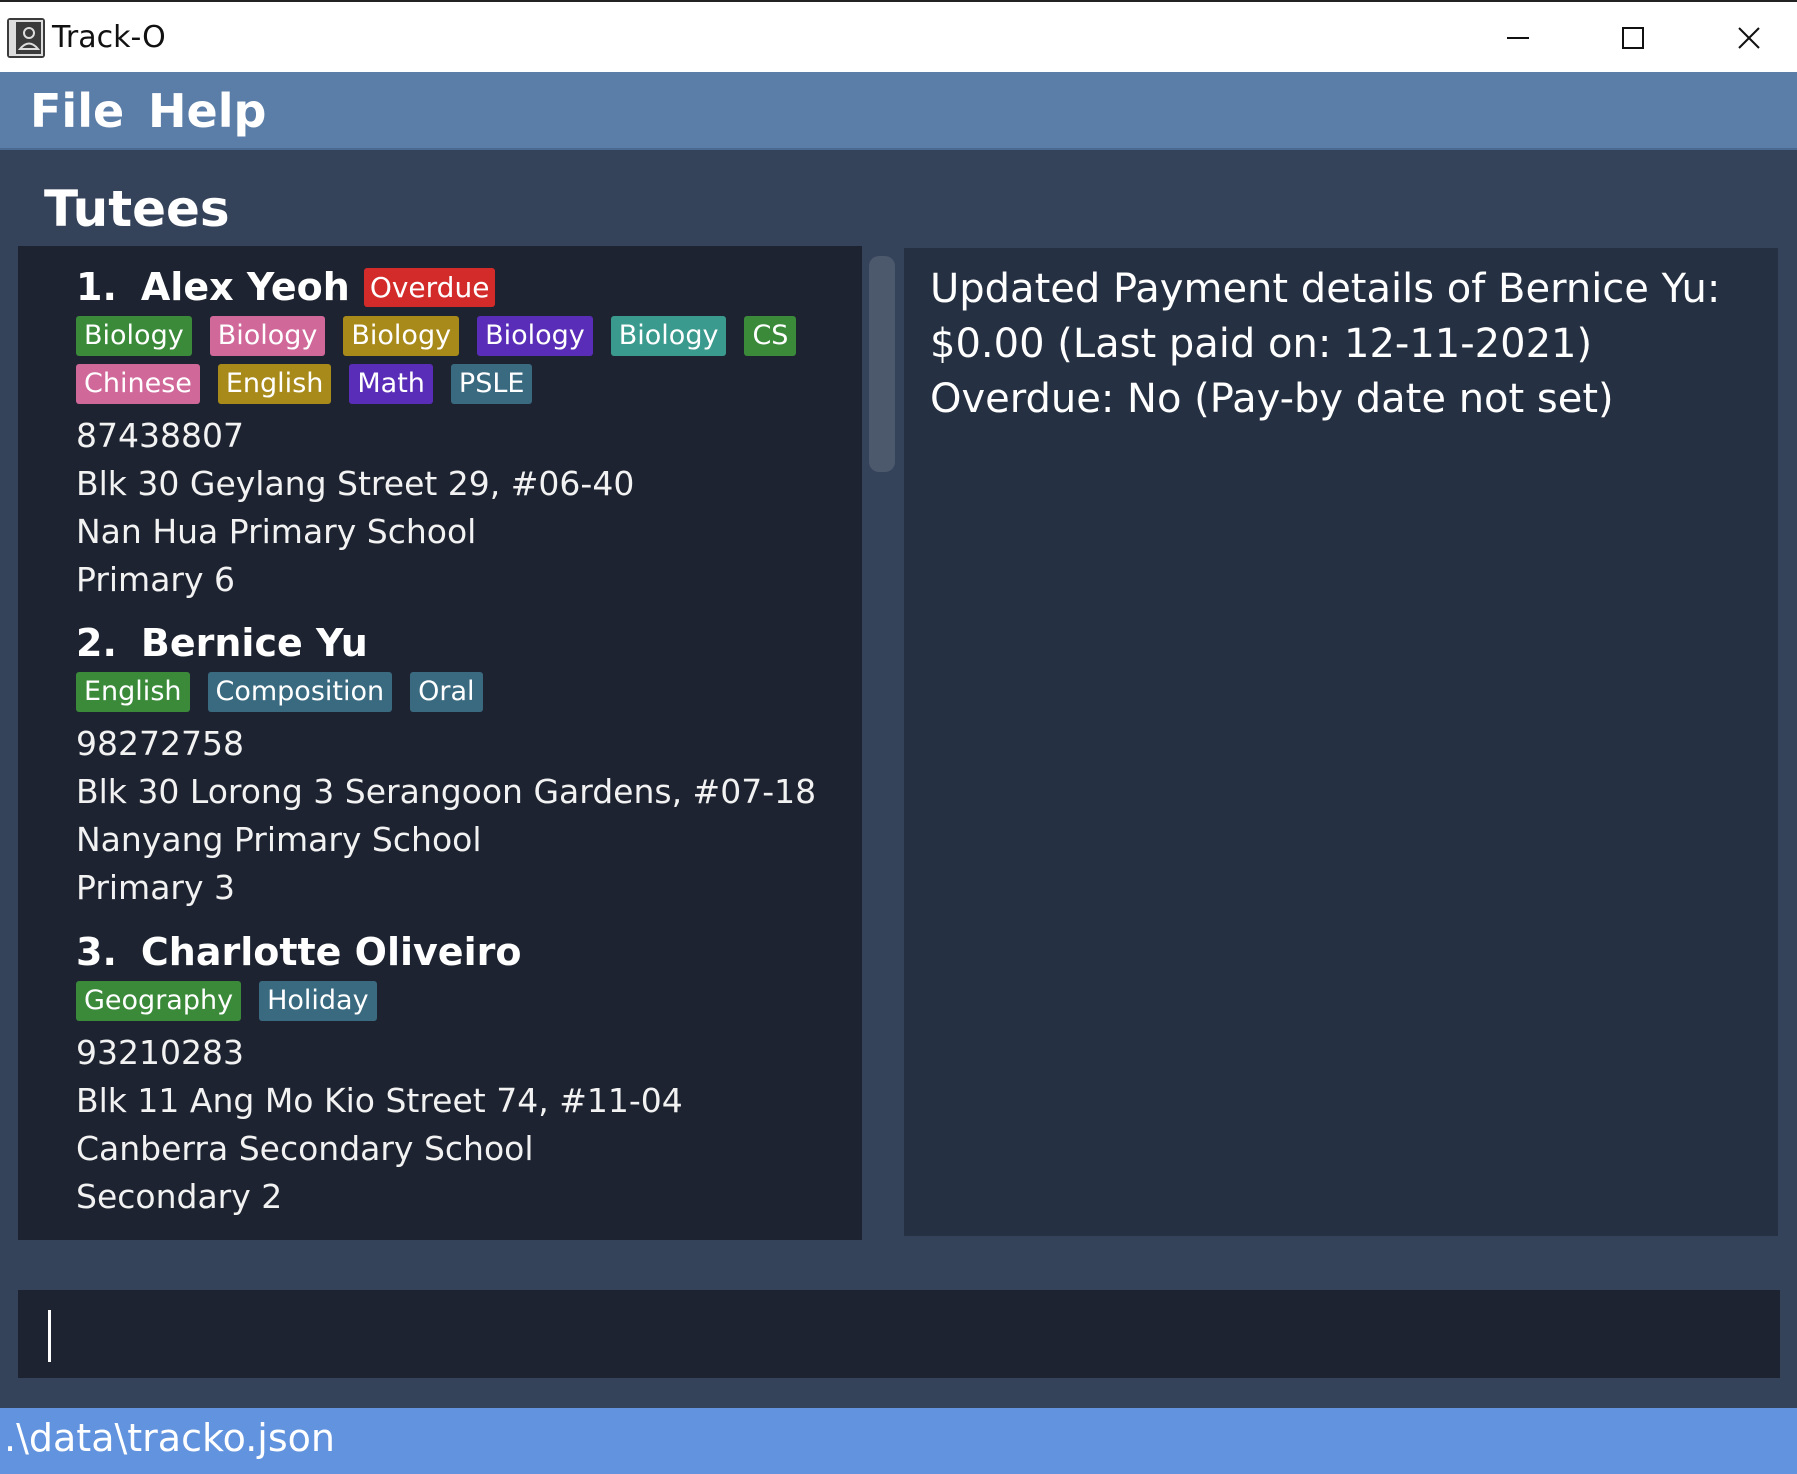  What do you see at coordinates (160, 1052) in the screenshot?
I see `tutee-phone: 93210283` at bounding box center [160, 1052].